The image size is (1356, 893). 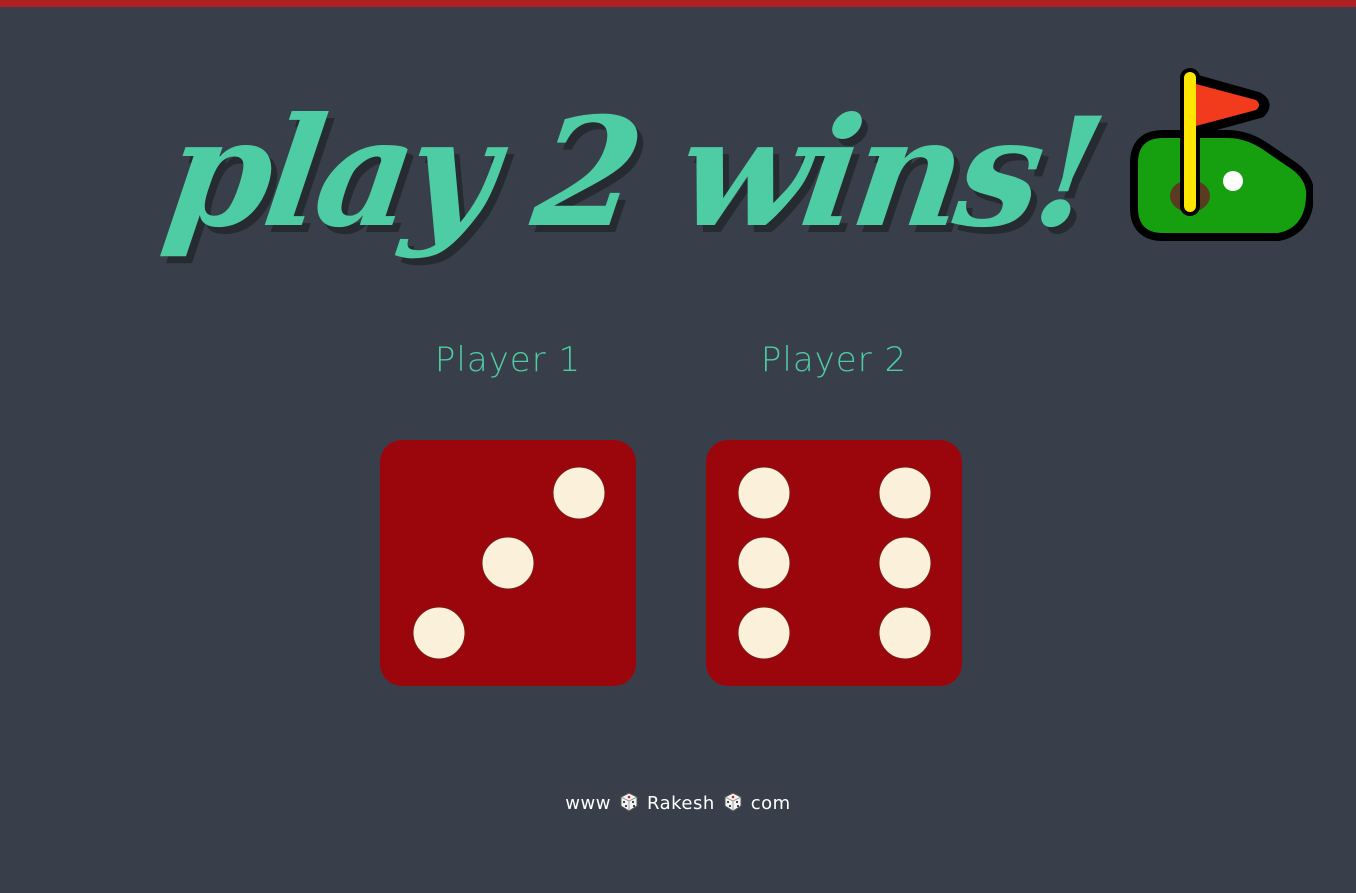 What do you see at coordinates (508, 360) in the screenshot?
I see `player-1-label: Player 1` at bounding box center [508, 360].